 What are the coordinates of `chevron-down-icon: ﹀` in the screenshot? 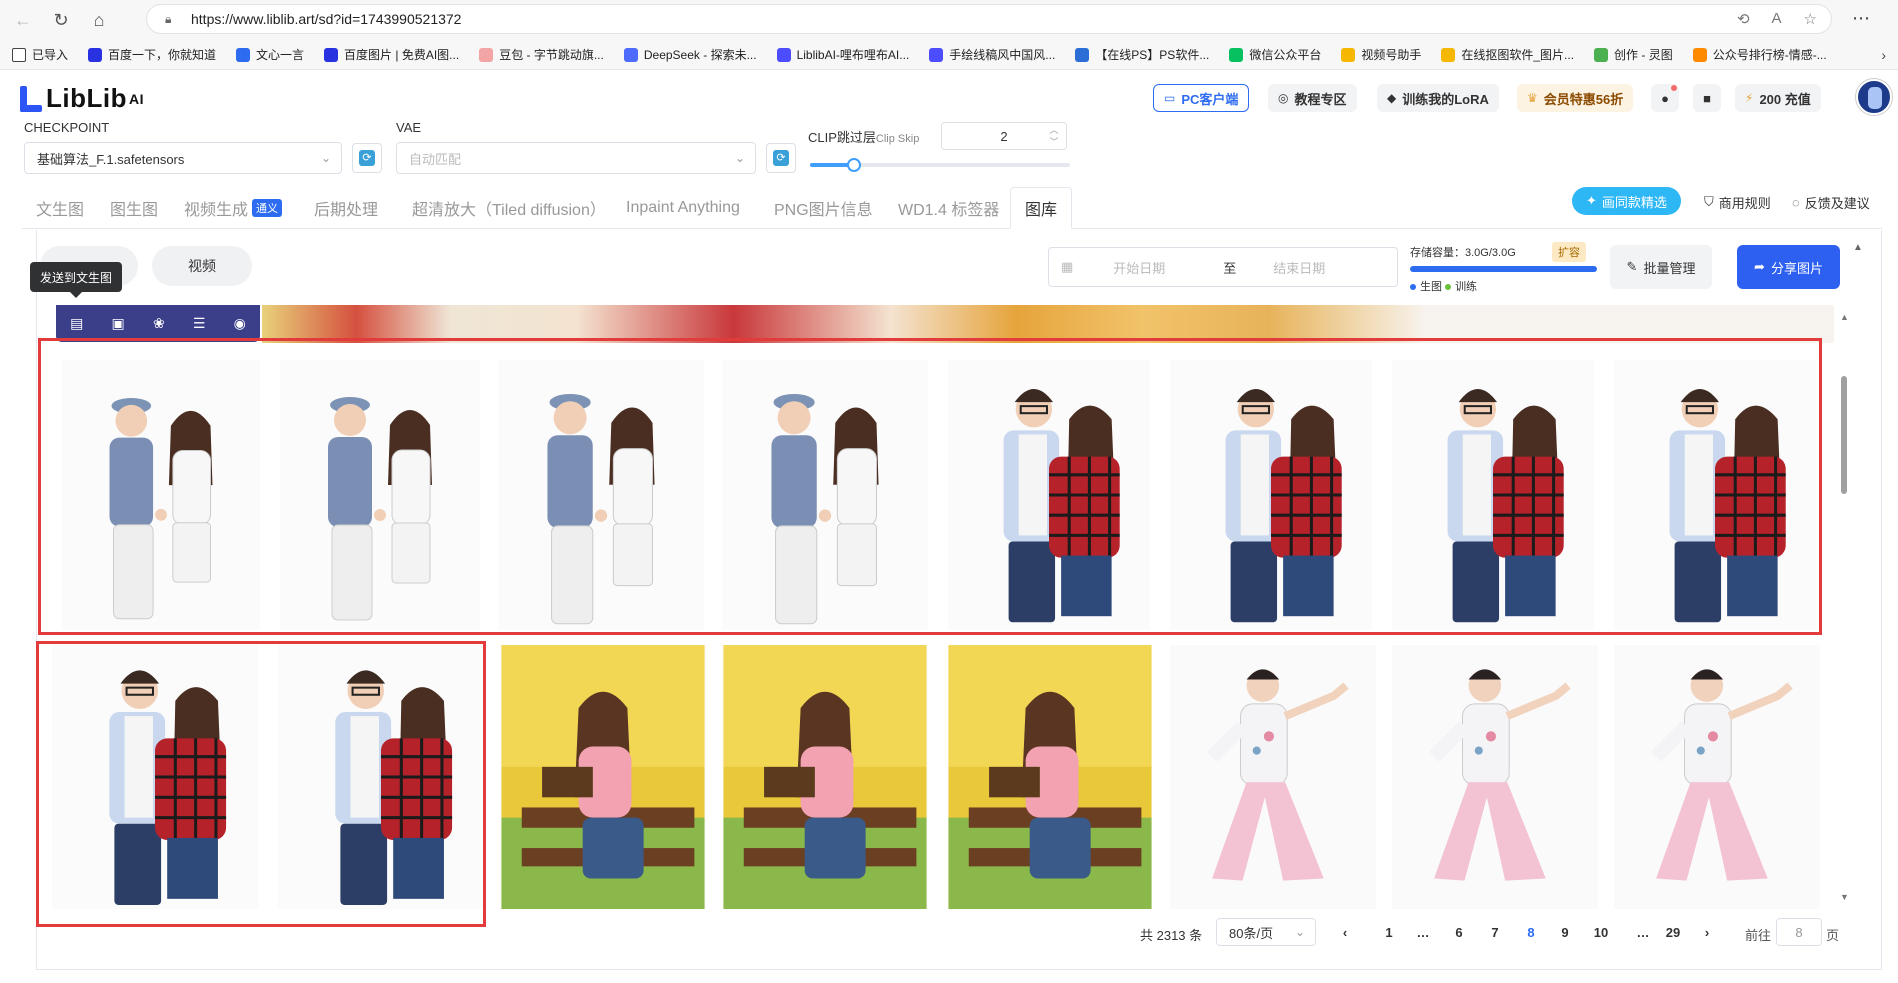 It's located at (1053, 142).